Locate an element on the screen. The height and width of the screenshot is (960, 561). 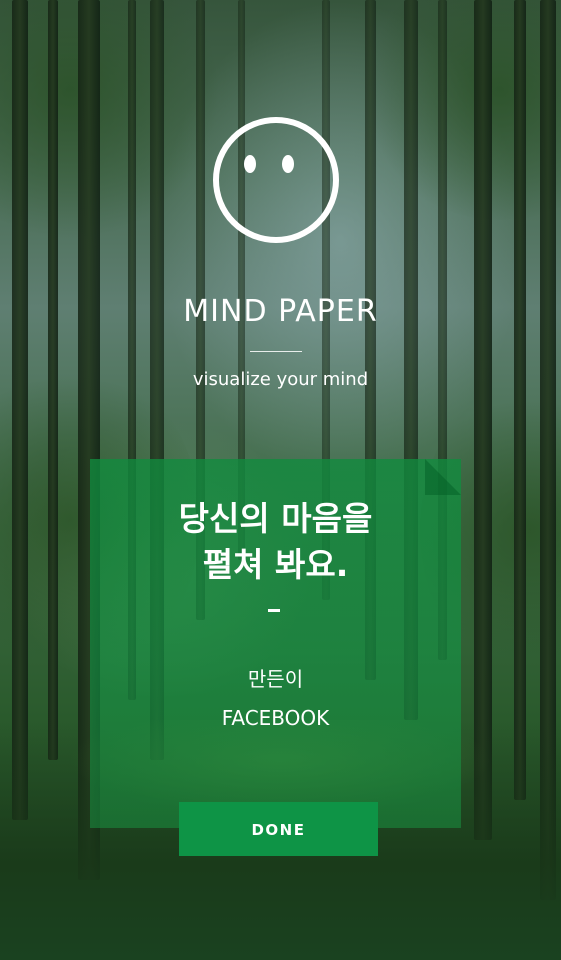
smiley-face-icon is located at coordinates (276, 180).